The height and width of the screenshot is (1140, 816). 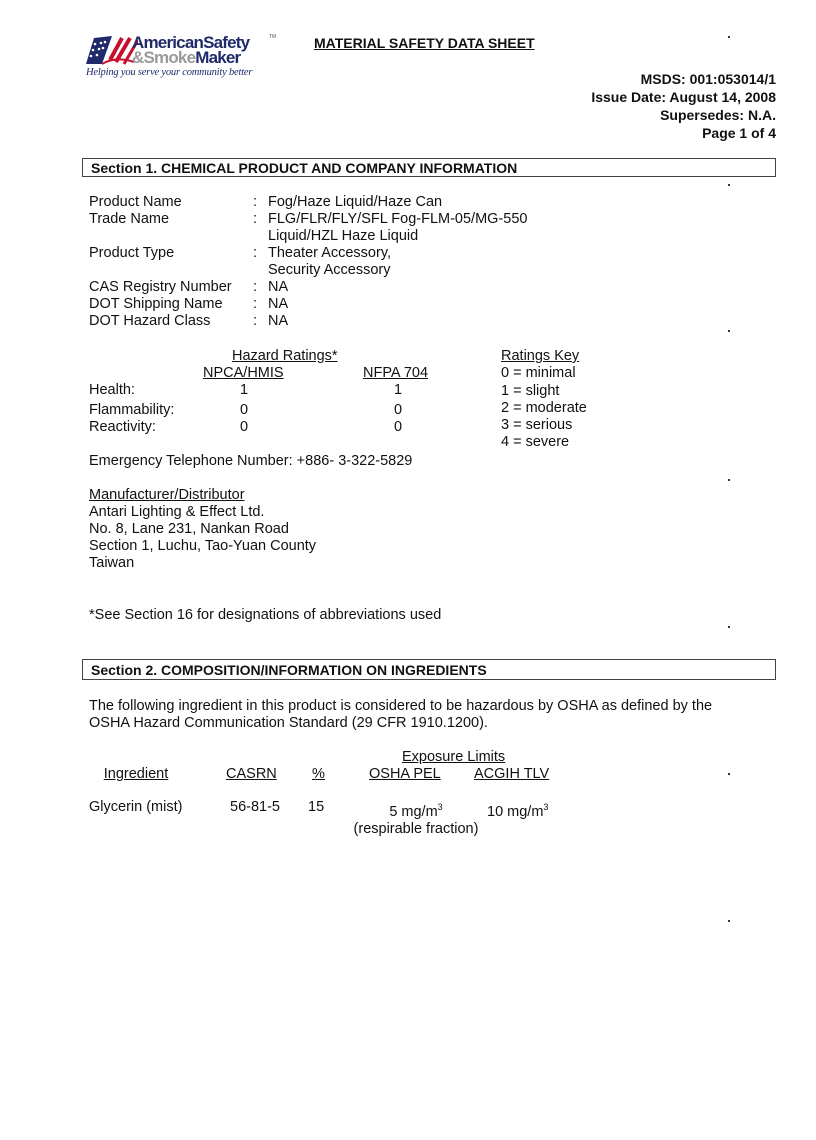 I want to click on value-dot-shipping: NA, so click(x=278, y=304).